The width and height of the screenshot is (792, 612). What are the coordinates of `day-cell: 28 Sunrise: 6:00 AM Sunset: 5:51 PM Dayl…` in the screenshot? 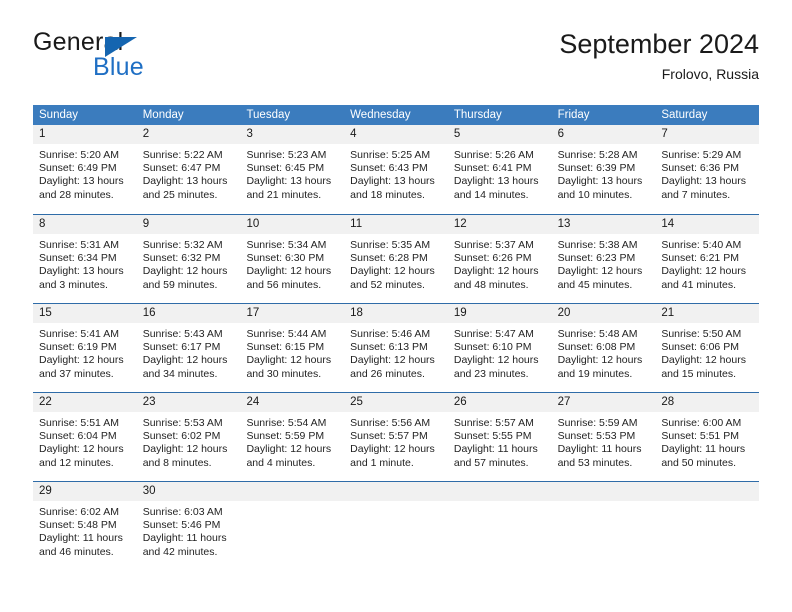 It's located at (707, 437).